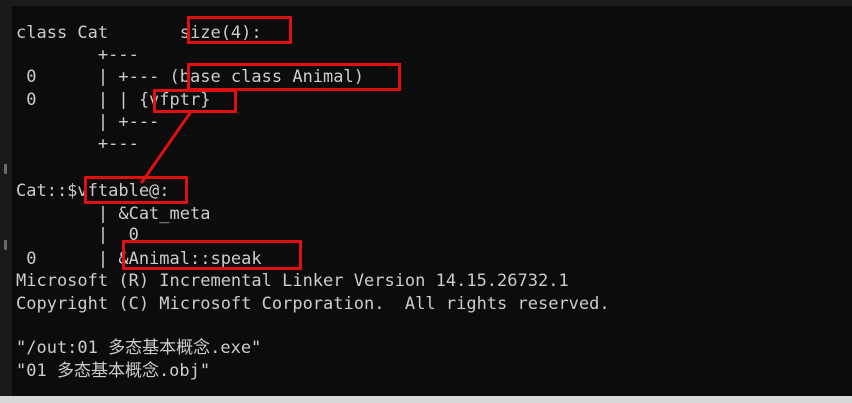 This screenshot has height=403, width=852. Describe the element at coordinates (426, 399) in the screenshot. I see `window-bottom-strip` at that location.